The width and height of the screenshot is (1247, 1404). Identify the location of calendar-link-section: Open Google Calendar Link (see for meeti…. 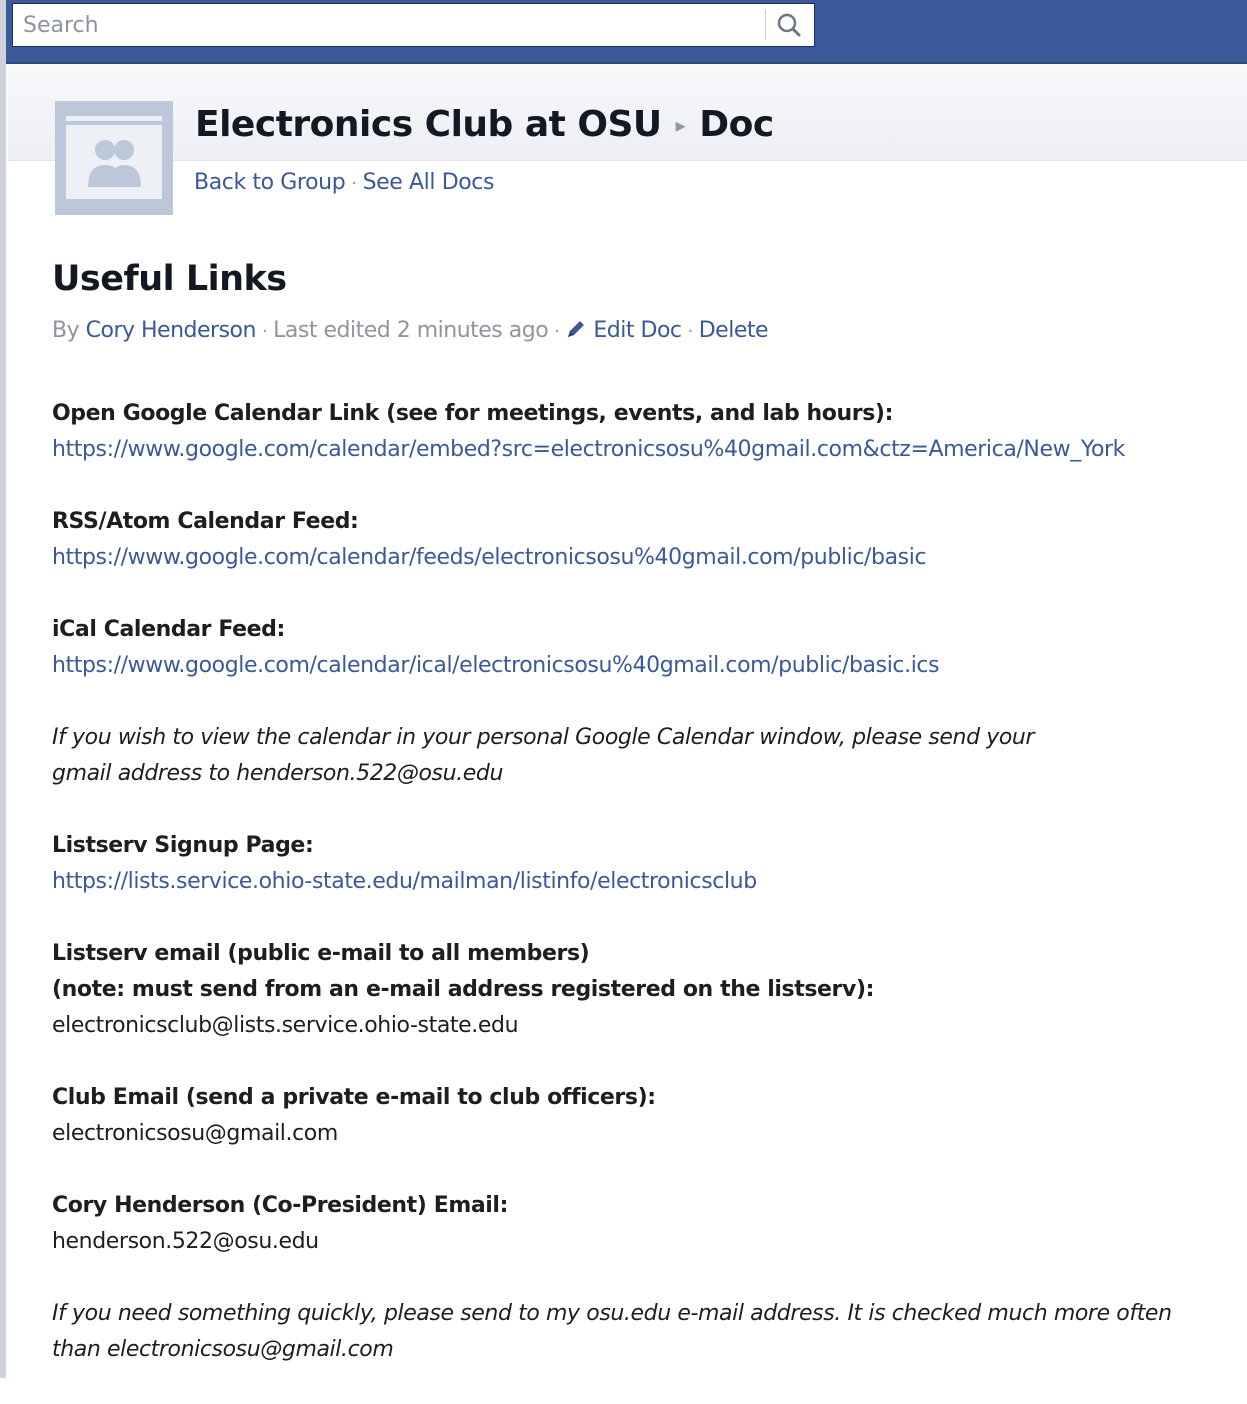
(642, 432).